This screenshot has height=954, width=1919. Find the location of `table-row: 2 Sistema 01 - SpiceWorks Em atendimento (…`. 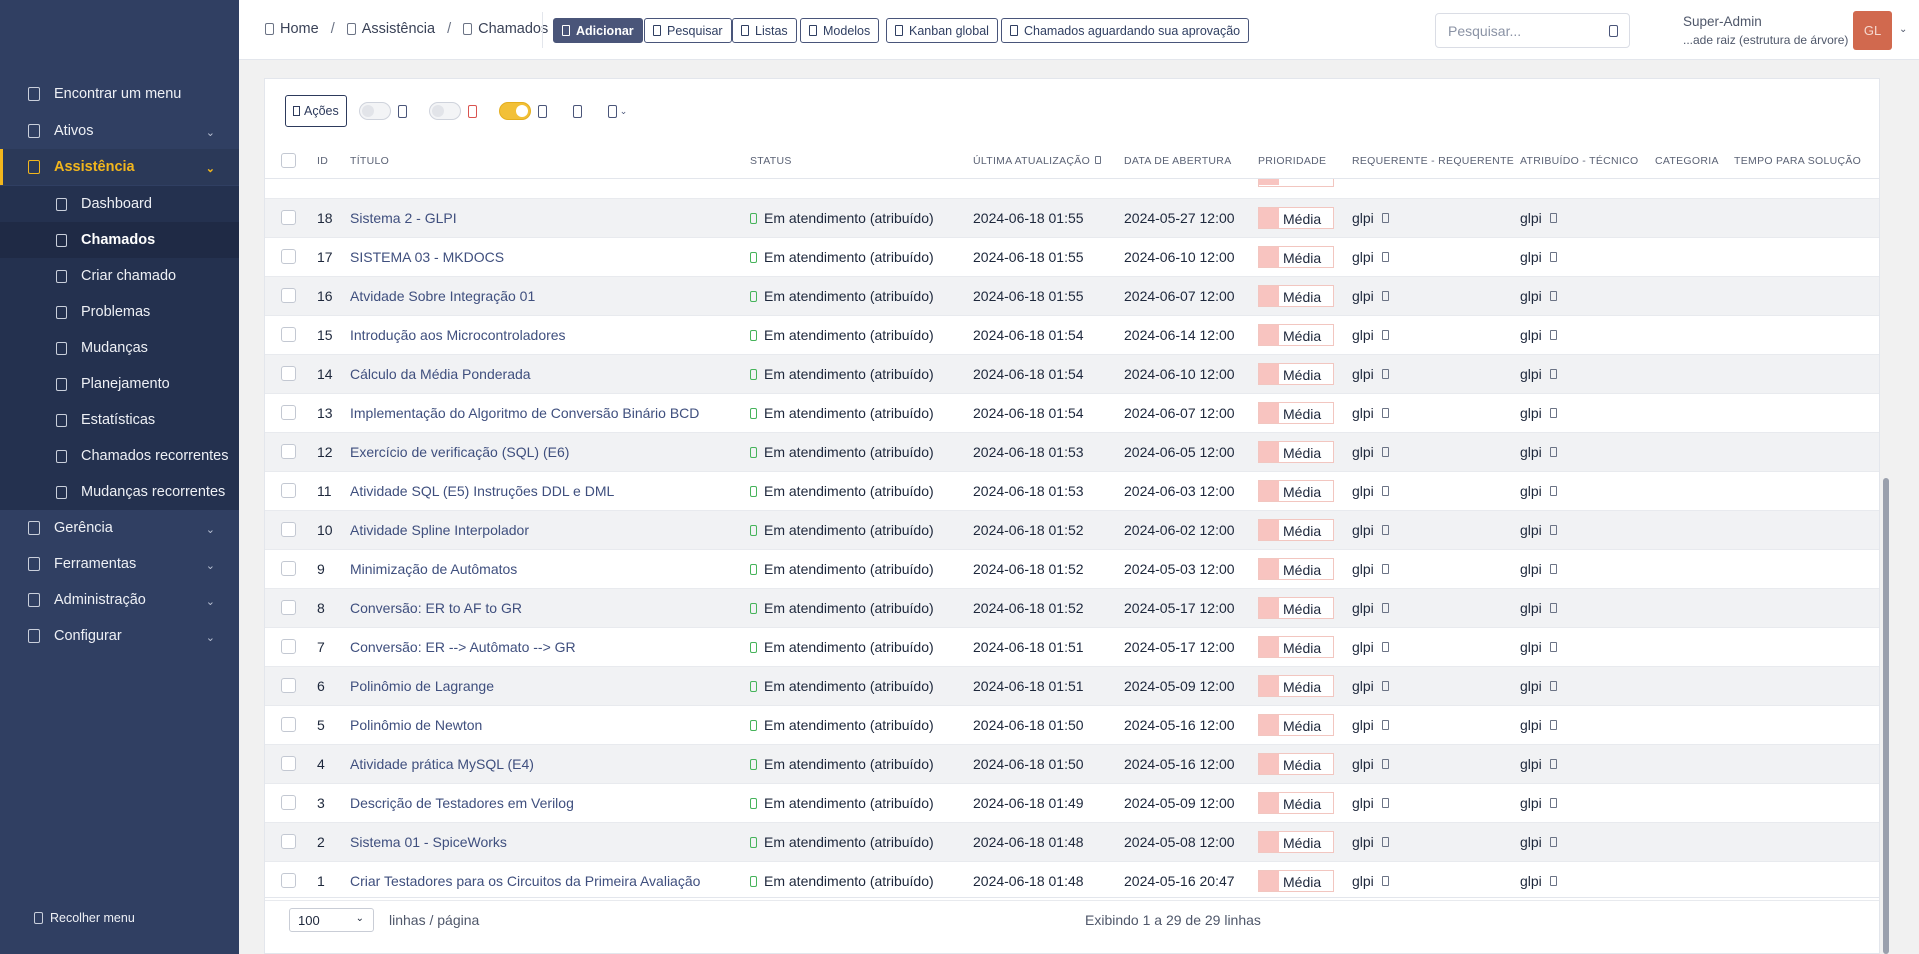

table-row: 2 Sistema 01 - SpiceWorks Em atendimento (… is located at coordinates (1072, 842).